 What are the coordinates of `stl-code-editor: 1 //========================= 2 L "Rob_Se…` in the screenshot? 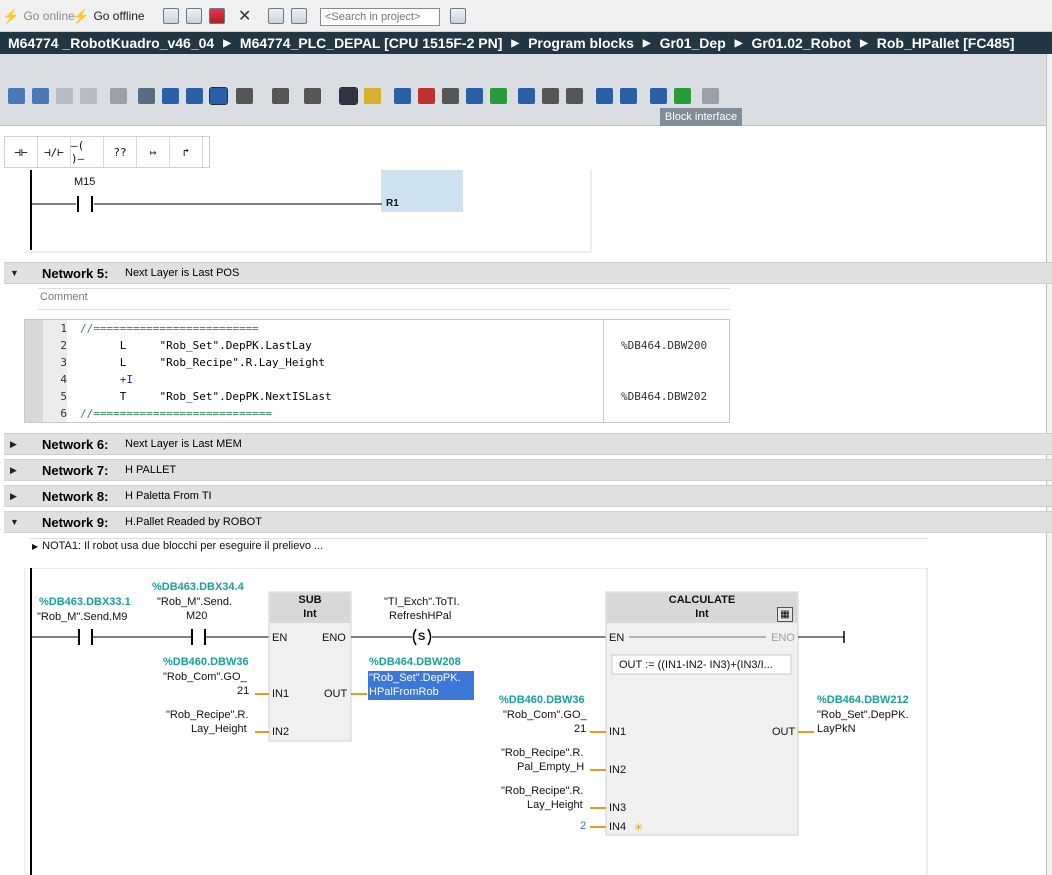 It's located at (377, 371).